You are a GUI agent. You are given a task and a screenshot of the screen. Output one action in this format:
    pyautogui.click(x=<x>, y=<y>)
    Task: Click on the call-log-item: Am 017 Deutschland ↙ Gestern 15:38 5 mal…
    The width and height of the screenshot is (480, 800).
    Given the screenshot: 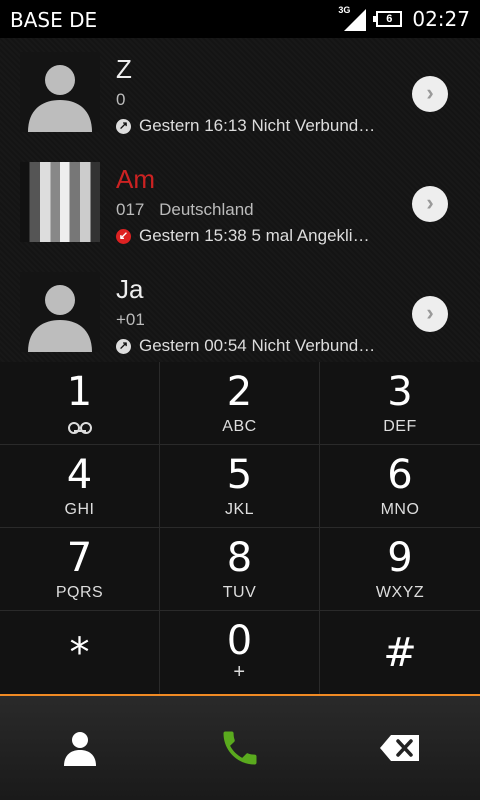 What is the action you would take?
    pyautogui.click(x=240, y=203)
    